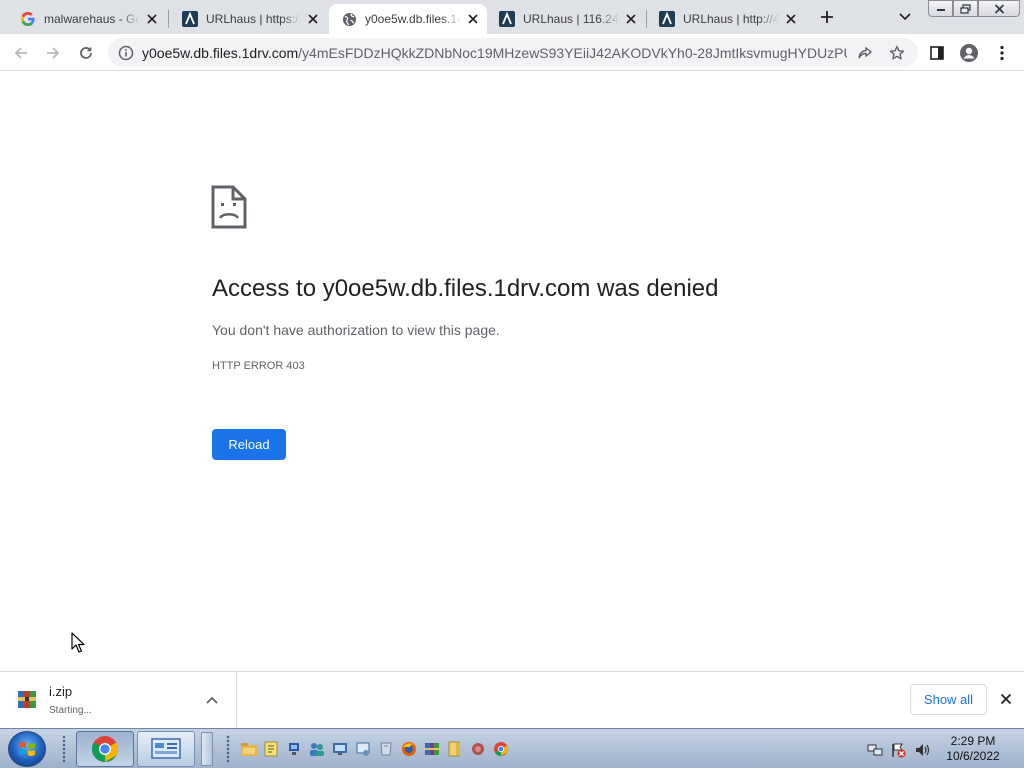 The width and height of the screenshot is (1024, 768). I want to click on ql-users-icon, so click(317, 749).